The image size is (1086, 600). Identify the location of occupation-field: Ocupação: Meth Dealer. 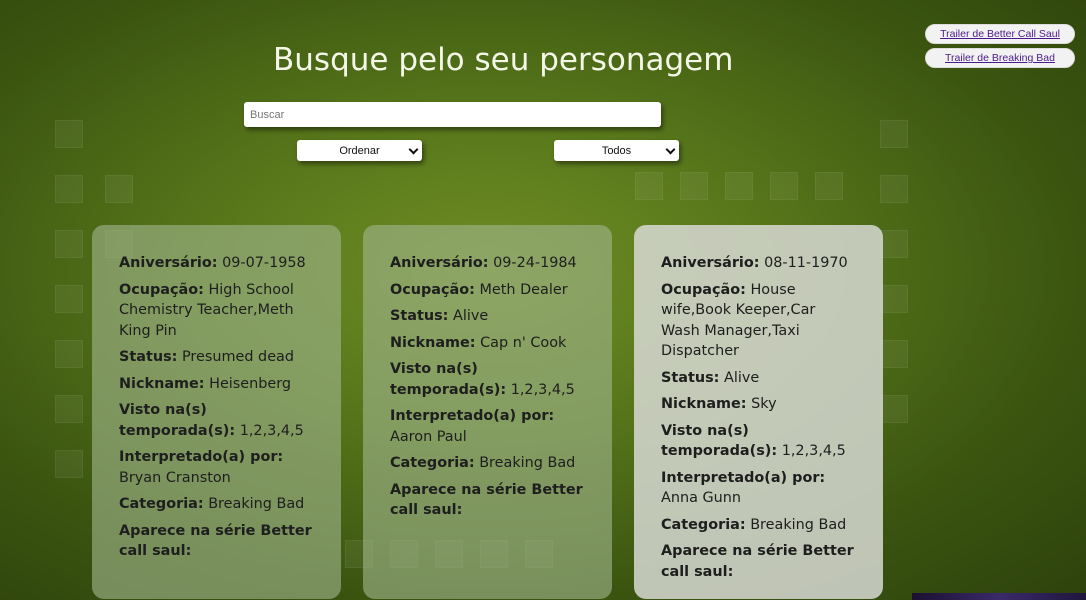
(488, 290).